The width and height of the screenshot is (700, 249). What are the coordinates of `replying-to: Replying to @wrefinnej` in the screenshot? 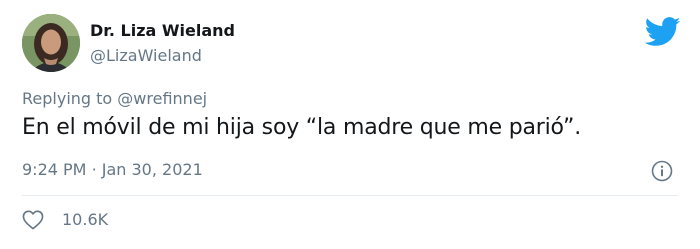 It's located at (114, 98).